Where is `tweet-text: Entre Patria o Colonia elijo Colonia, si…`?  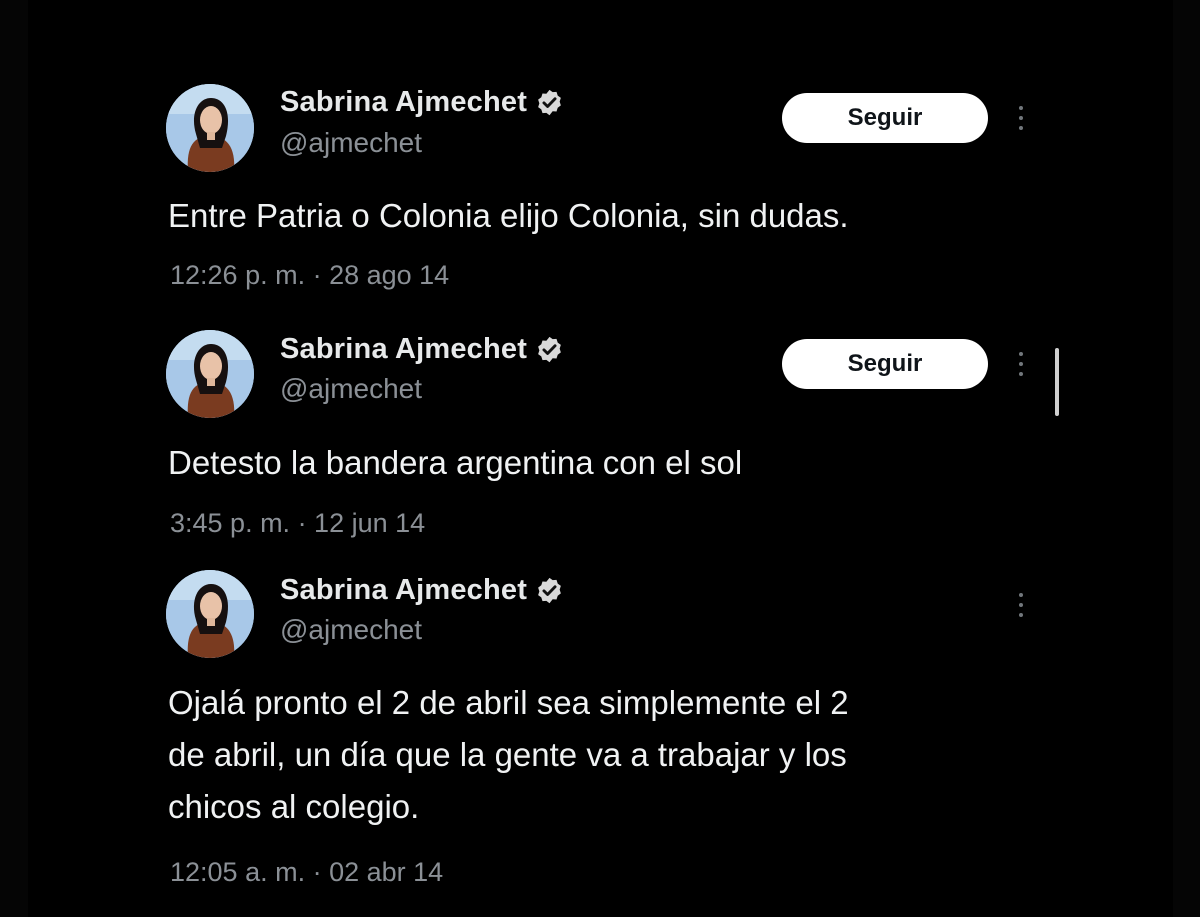
tweet-text: Entre Patria o Colonia elijo Colonia, si… is located at coordinates (508, 215).